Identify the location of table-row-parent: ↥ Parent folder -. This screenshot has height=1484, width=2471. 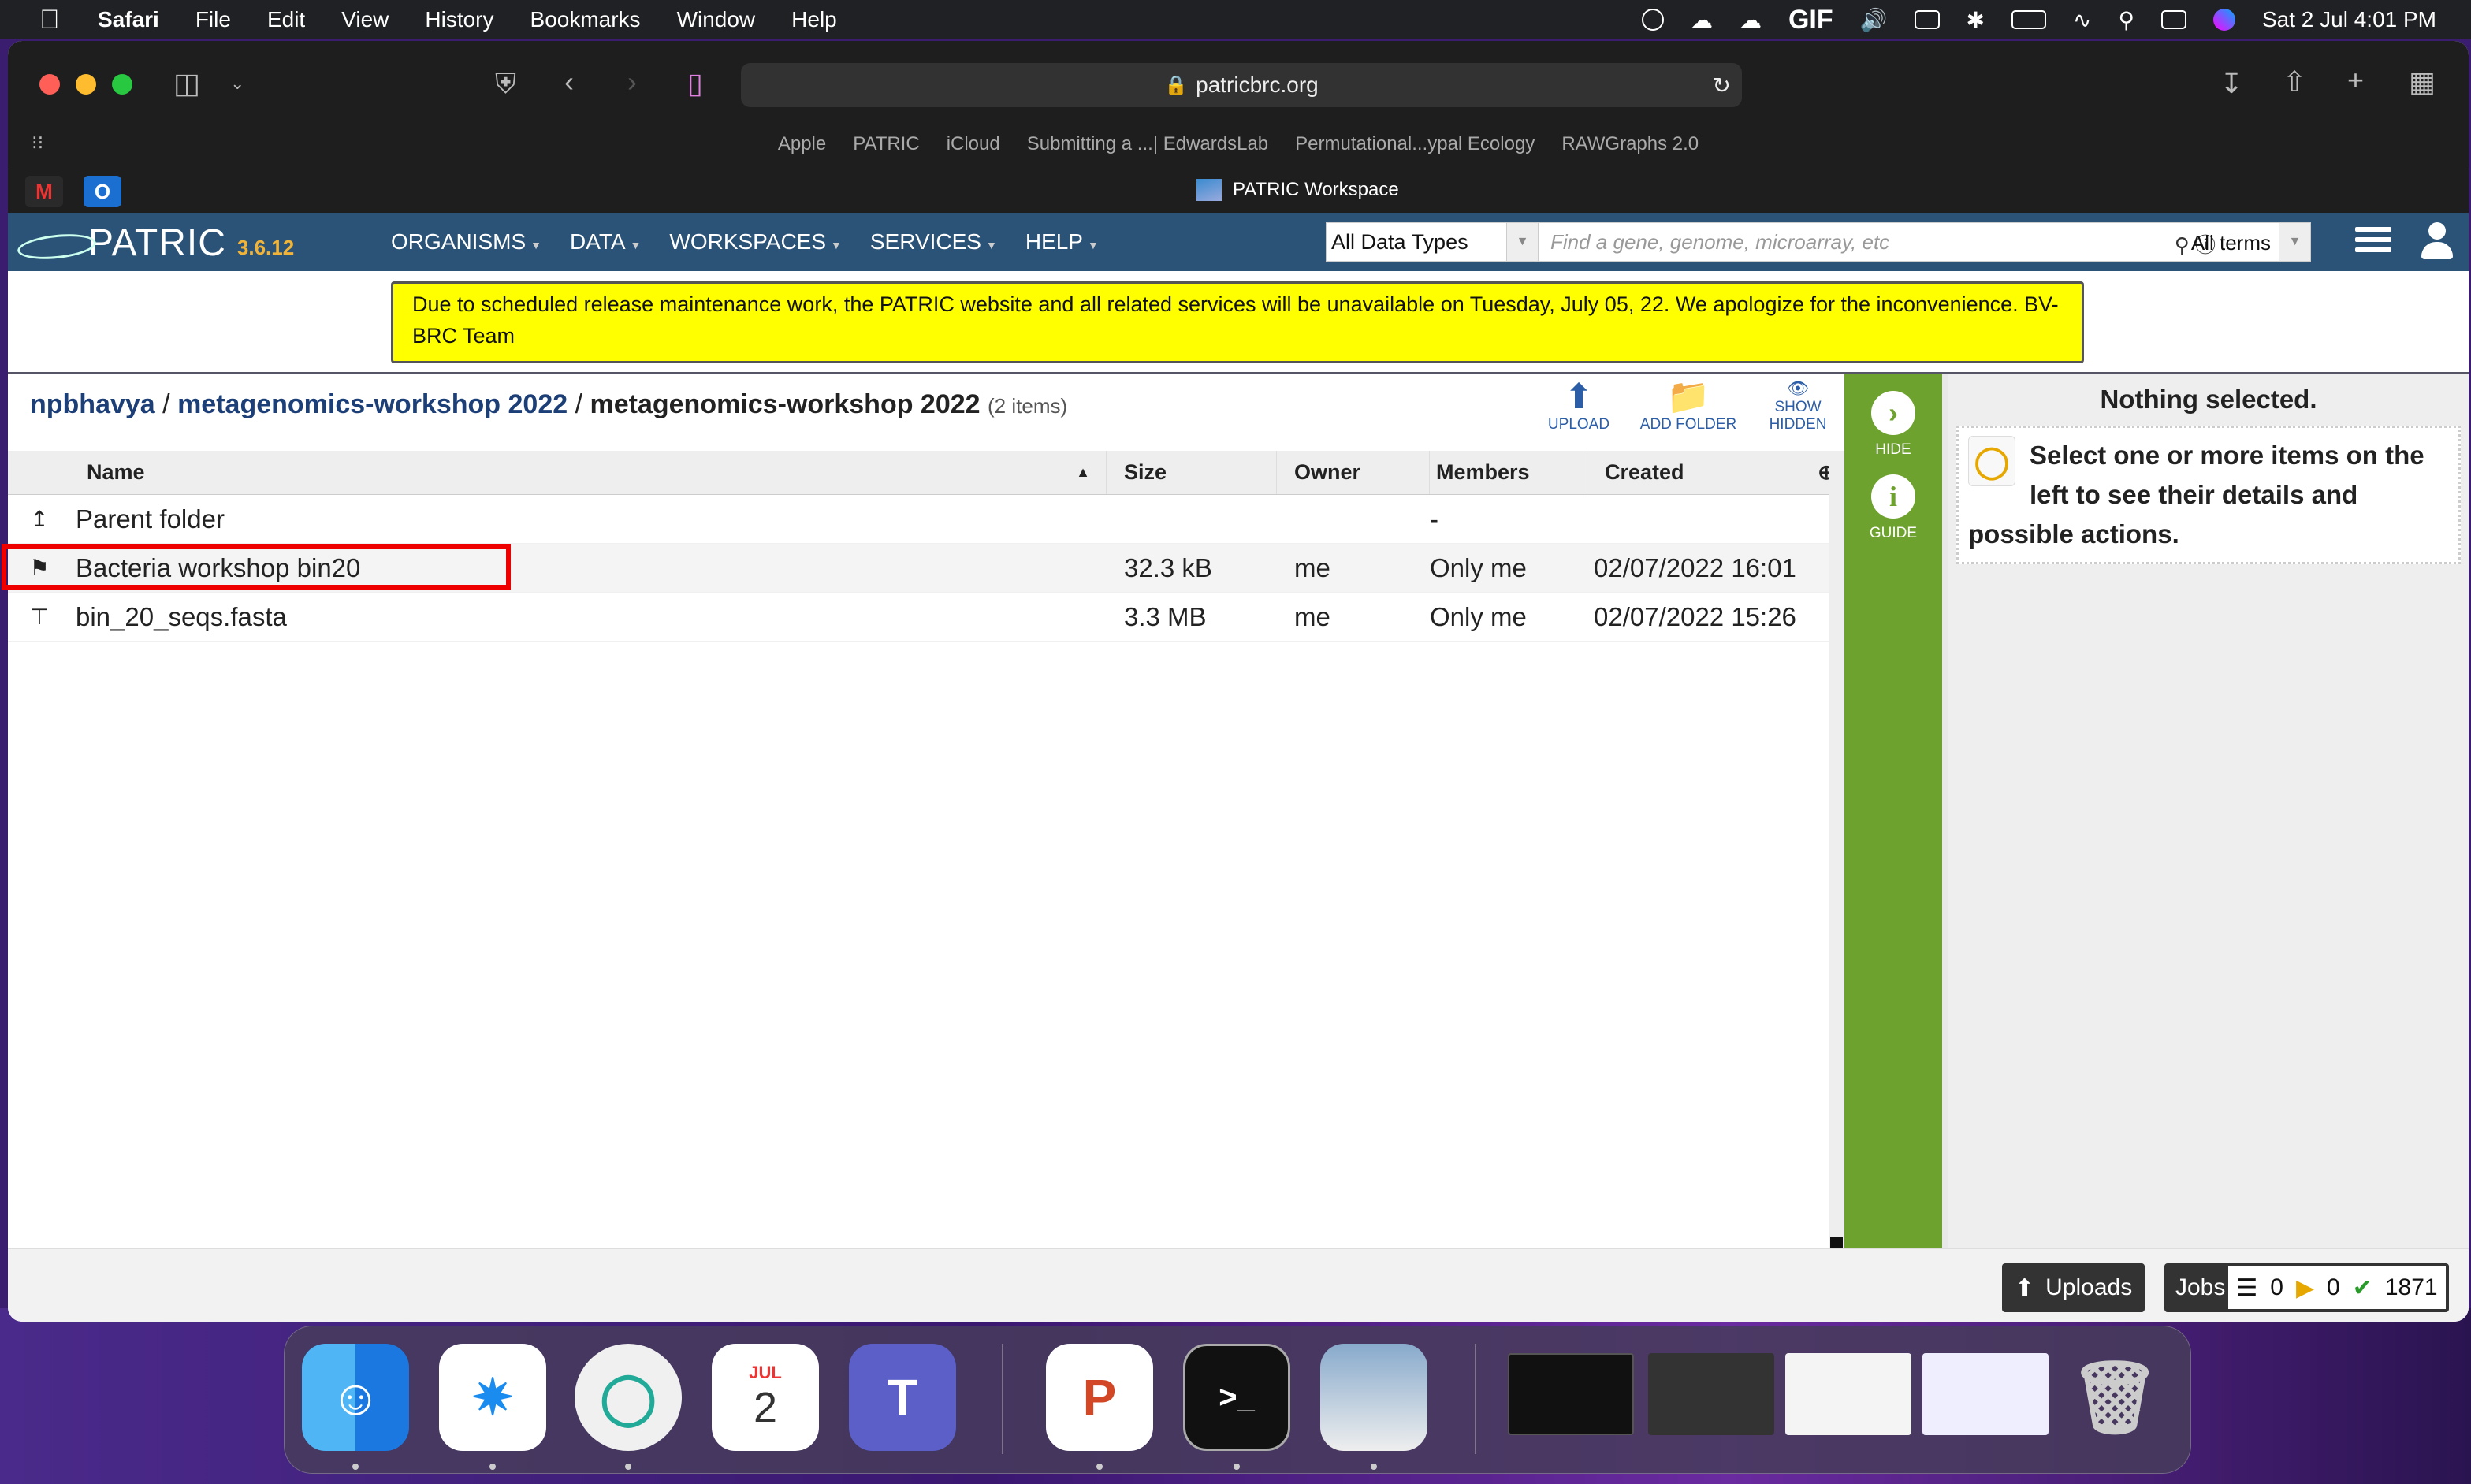
(921, 519).